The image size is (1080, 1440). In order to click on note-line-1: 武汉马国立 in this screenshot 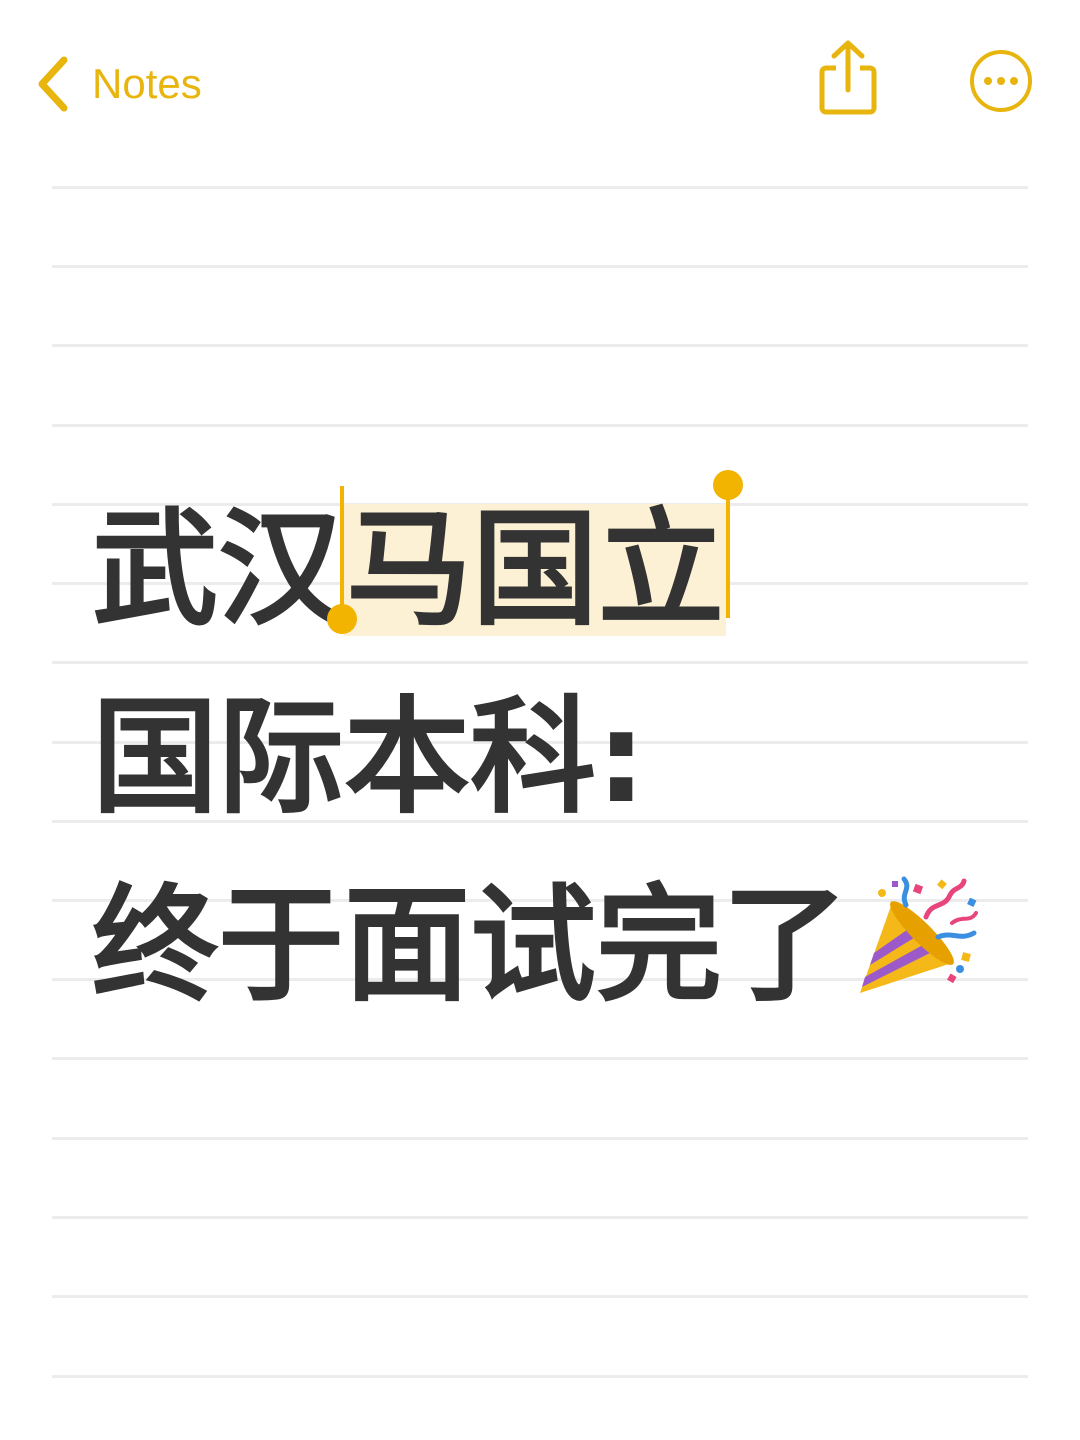, I will do `click(557, 567)`.